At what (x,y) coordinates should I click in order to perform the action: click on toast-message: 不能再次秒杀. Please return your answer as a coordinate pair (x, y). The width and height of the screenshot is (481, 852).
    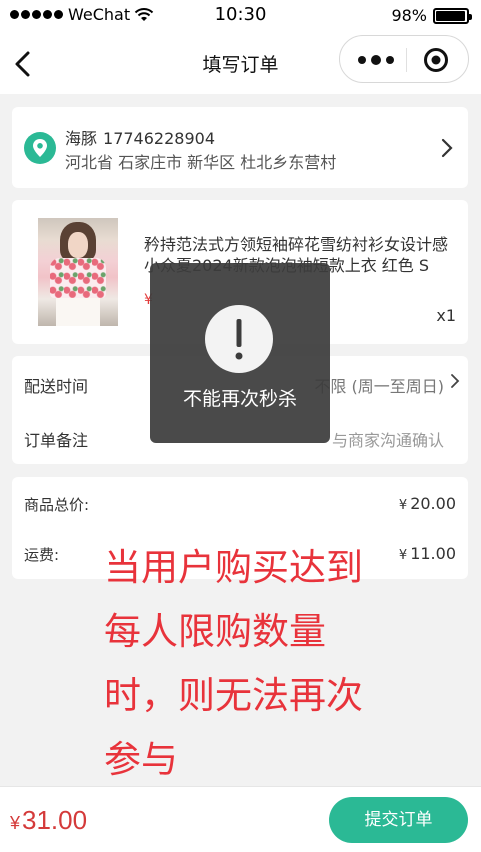
    Looking at the image, I should click on (239, 399).